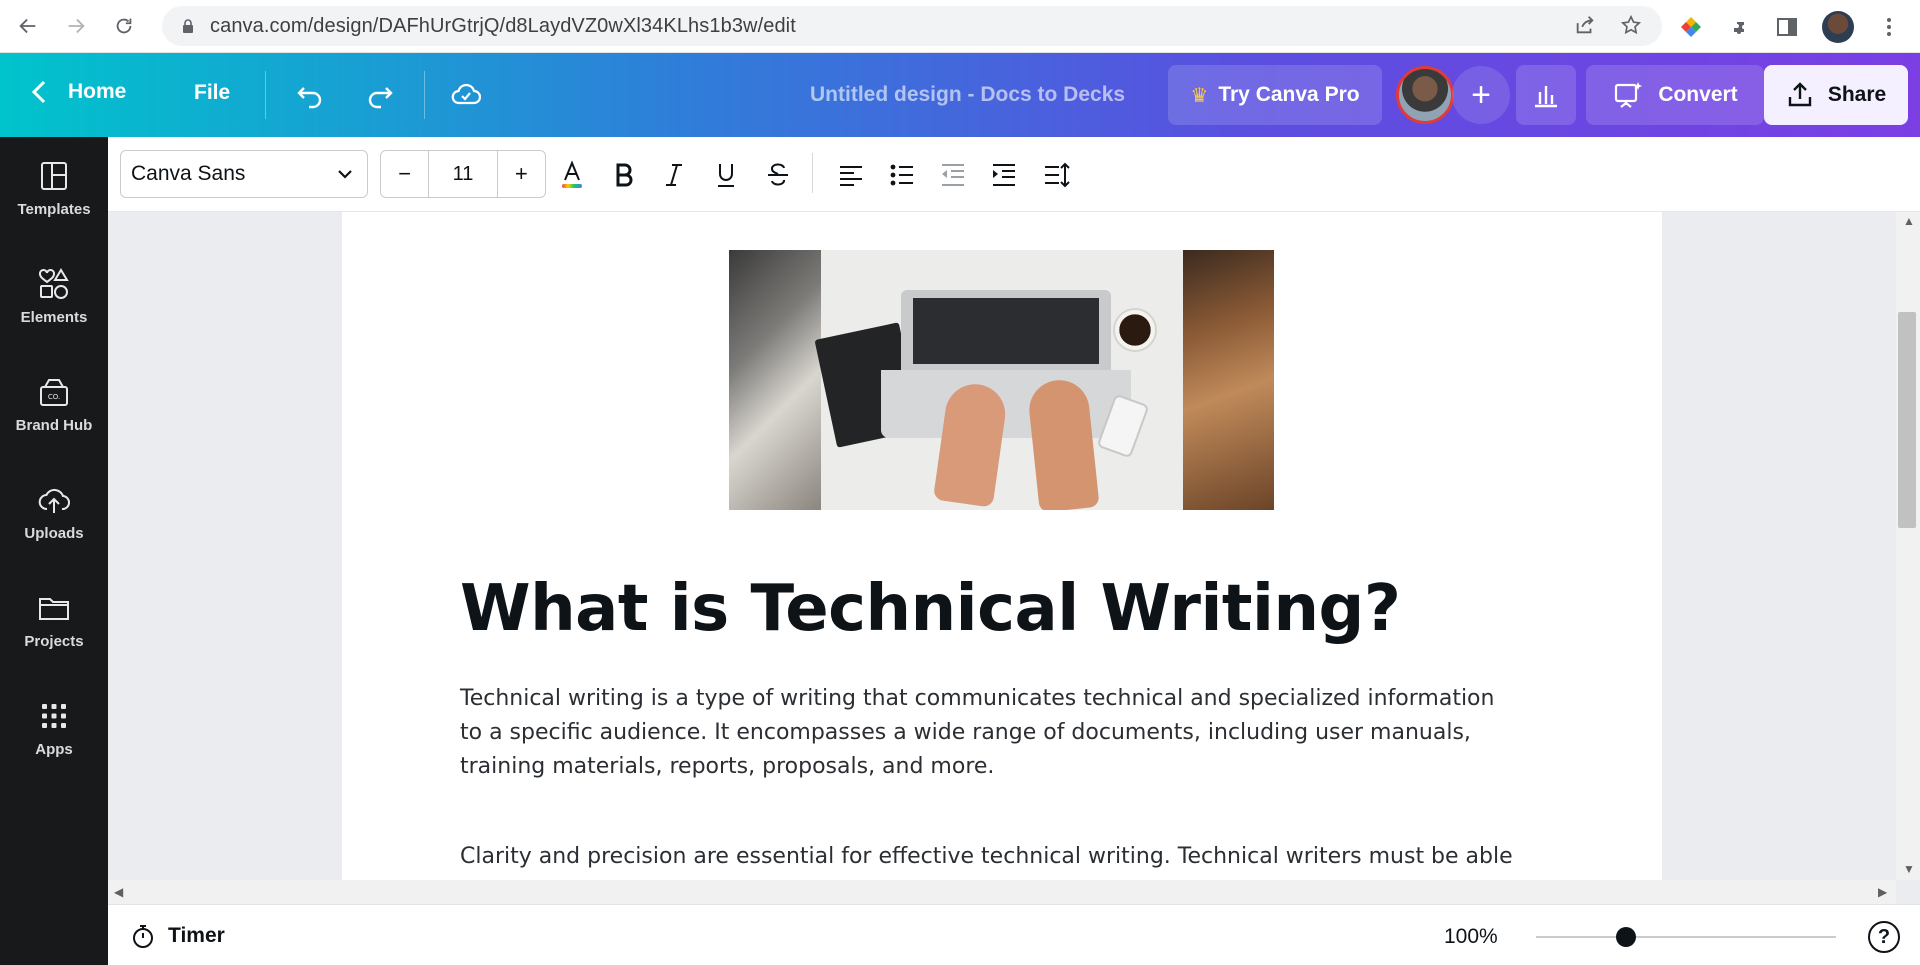 Image resolution: width=1920 pixels, height=965 pixels. I want to click on redo-icon, so click(380, 98).